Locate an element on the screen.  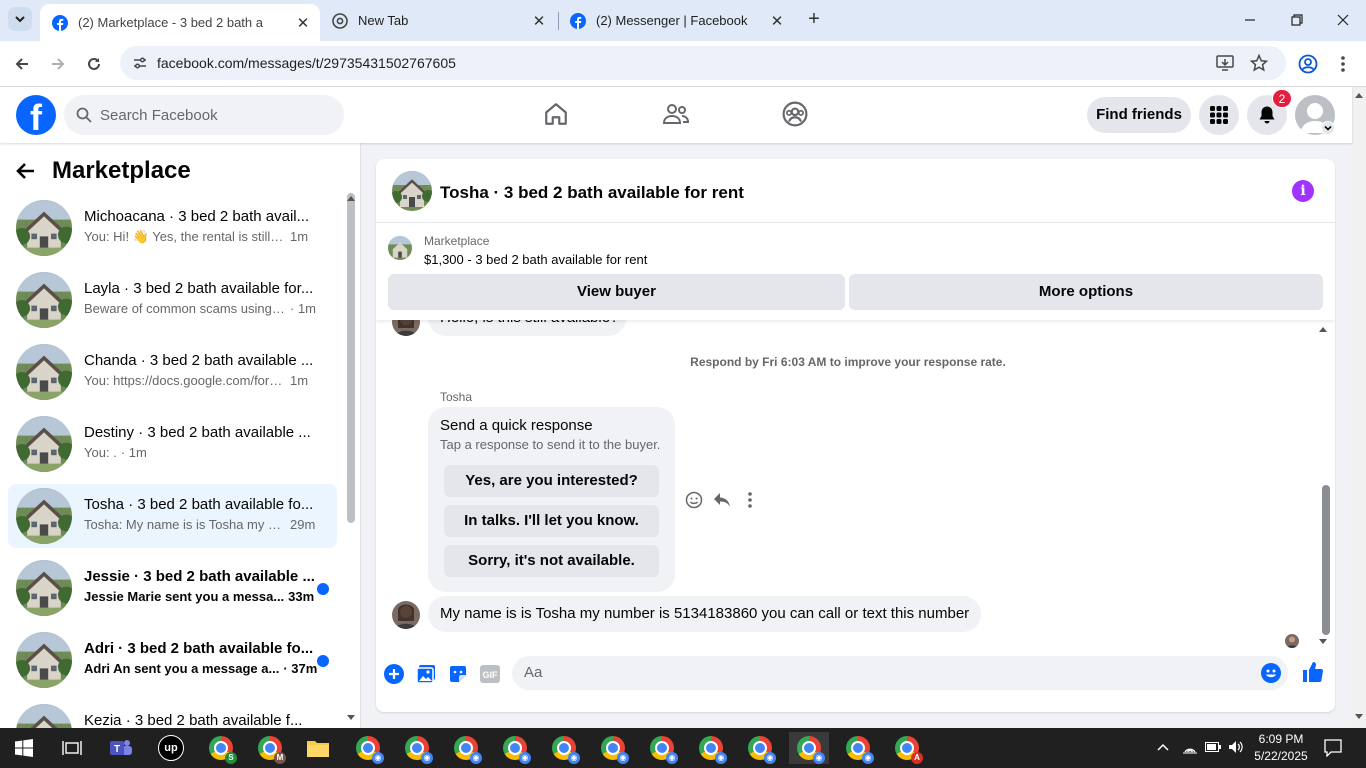
chrome-menu-icon is located at coordinates (1343, 64).